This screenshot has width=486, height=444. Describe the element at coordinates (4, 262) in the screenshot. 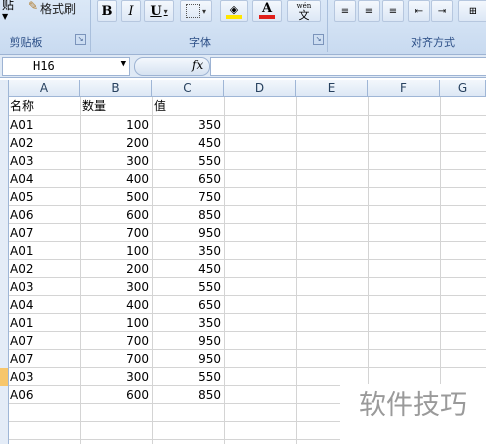

I see `row-headers` at that location.